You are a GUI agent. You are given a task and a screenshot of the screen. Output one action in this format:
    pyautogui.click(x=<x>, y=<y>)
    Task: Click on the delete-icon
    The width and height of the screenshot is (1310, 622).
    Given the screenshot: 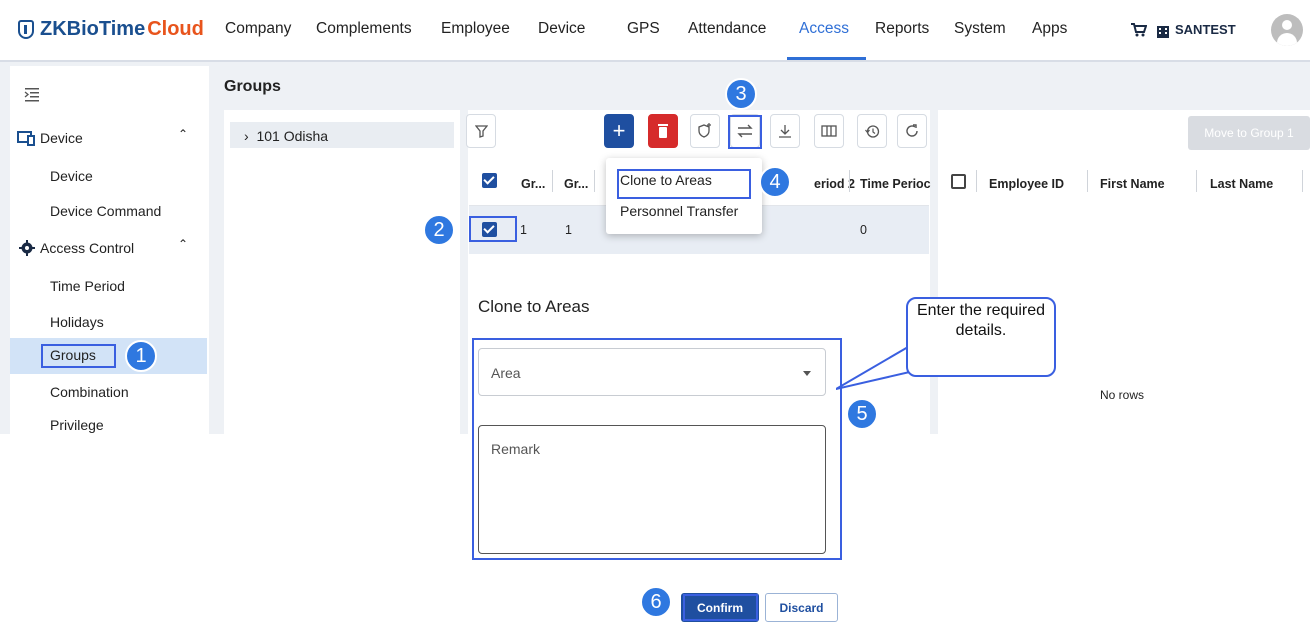 What is the action you would take?
    pyautogui.click(x=663, y=131)
    